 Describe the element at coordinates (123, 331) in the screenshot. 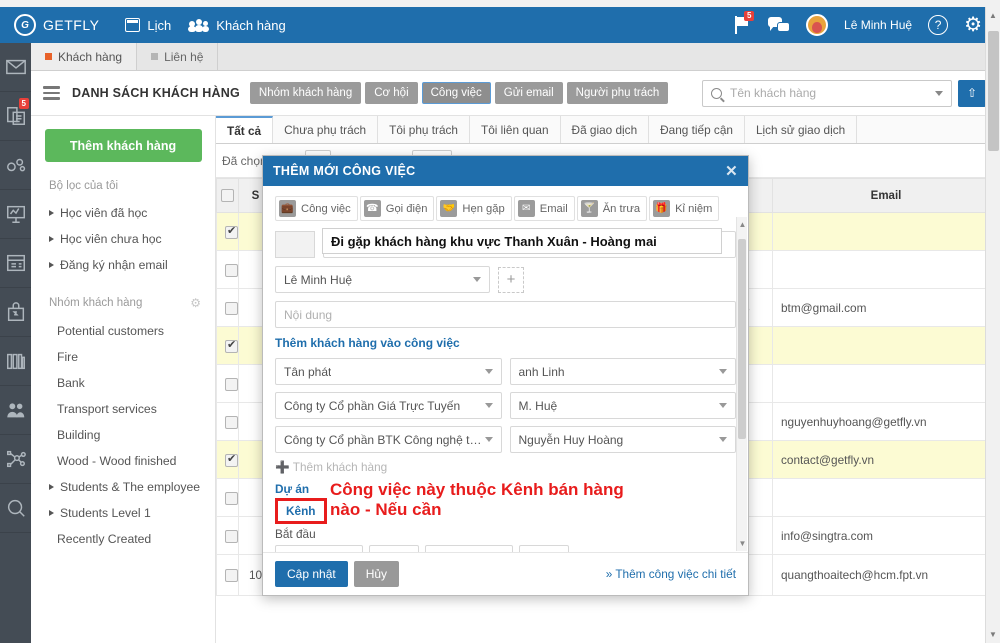

I see `sidebar-item-potential-customers: Potential customers` at that location.